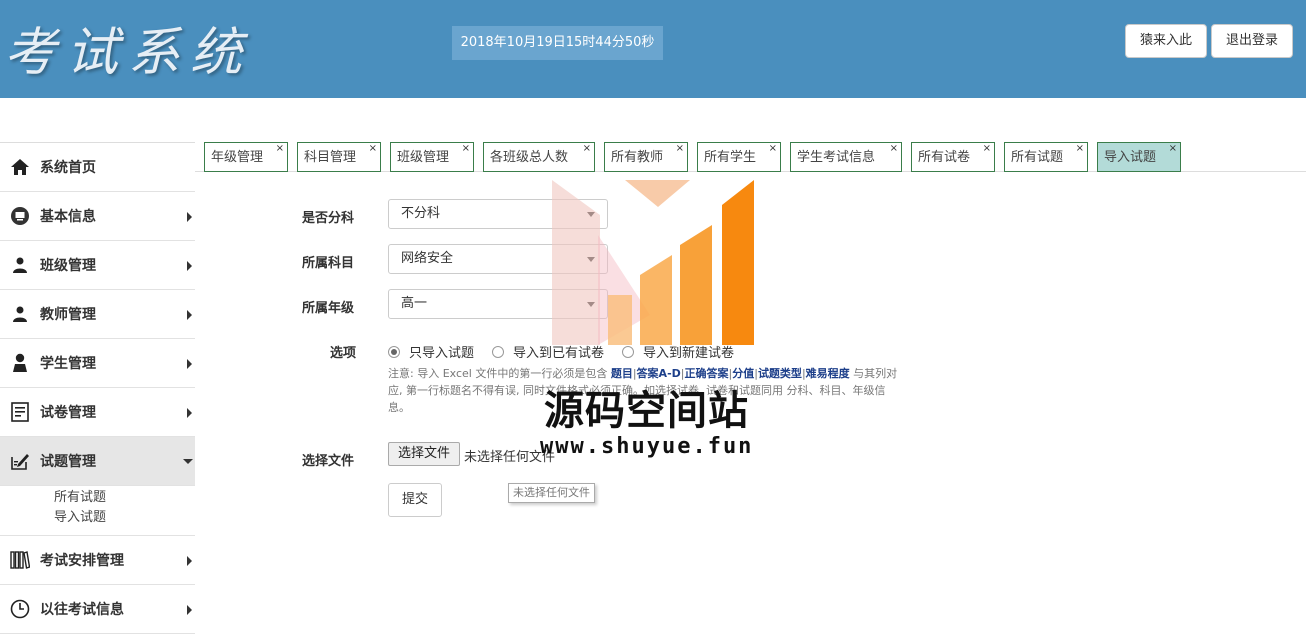 The image size is (1306, 641). I want to click on subject-label: 所属科目, so click(328, 263).